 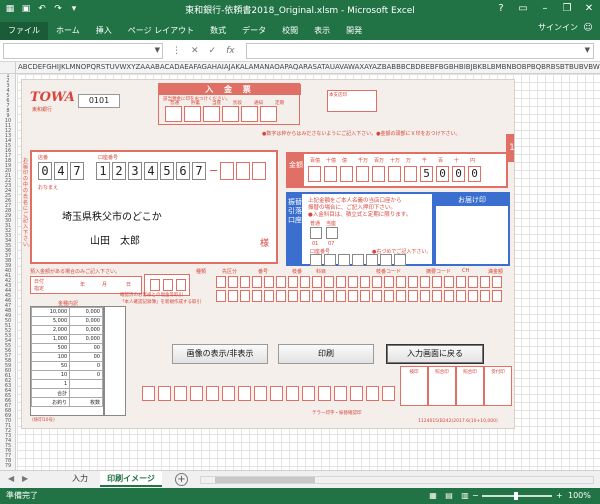 I want to click on ribbon-display-icon: ▭, so click(x=523, y=9).